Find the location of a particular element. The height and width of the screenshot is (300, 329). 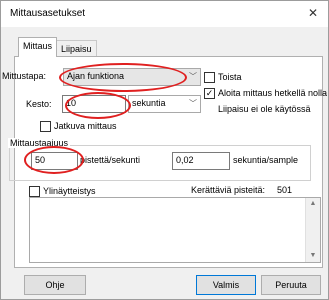

rate-input: 50 is located at coordinates (54, 161).